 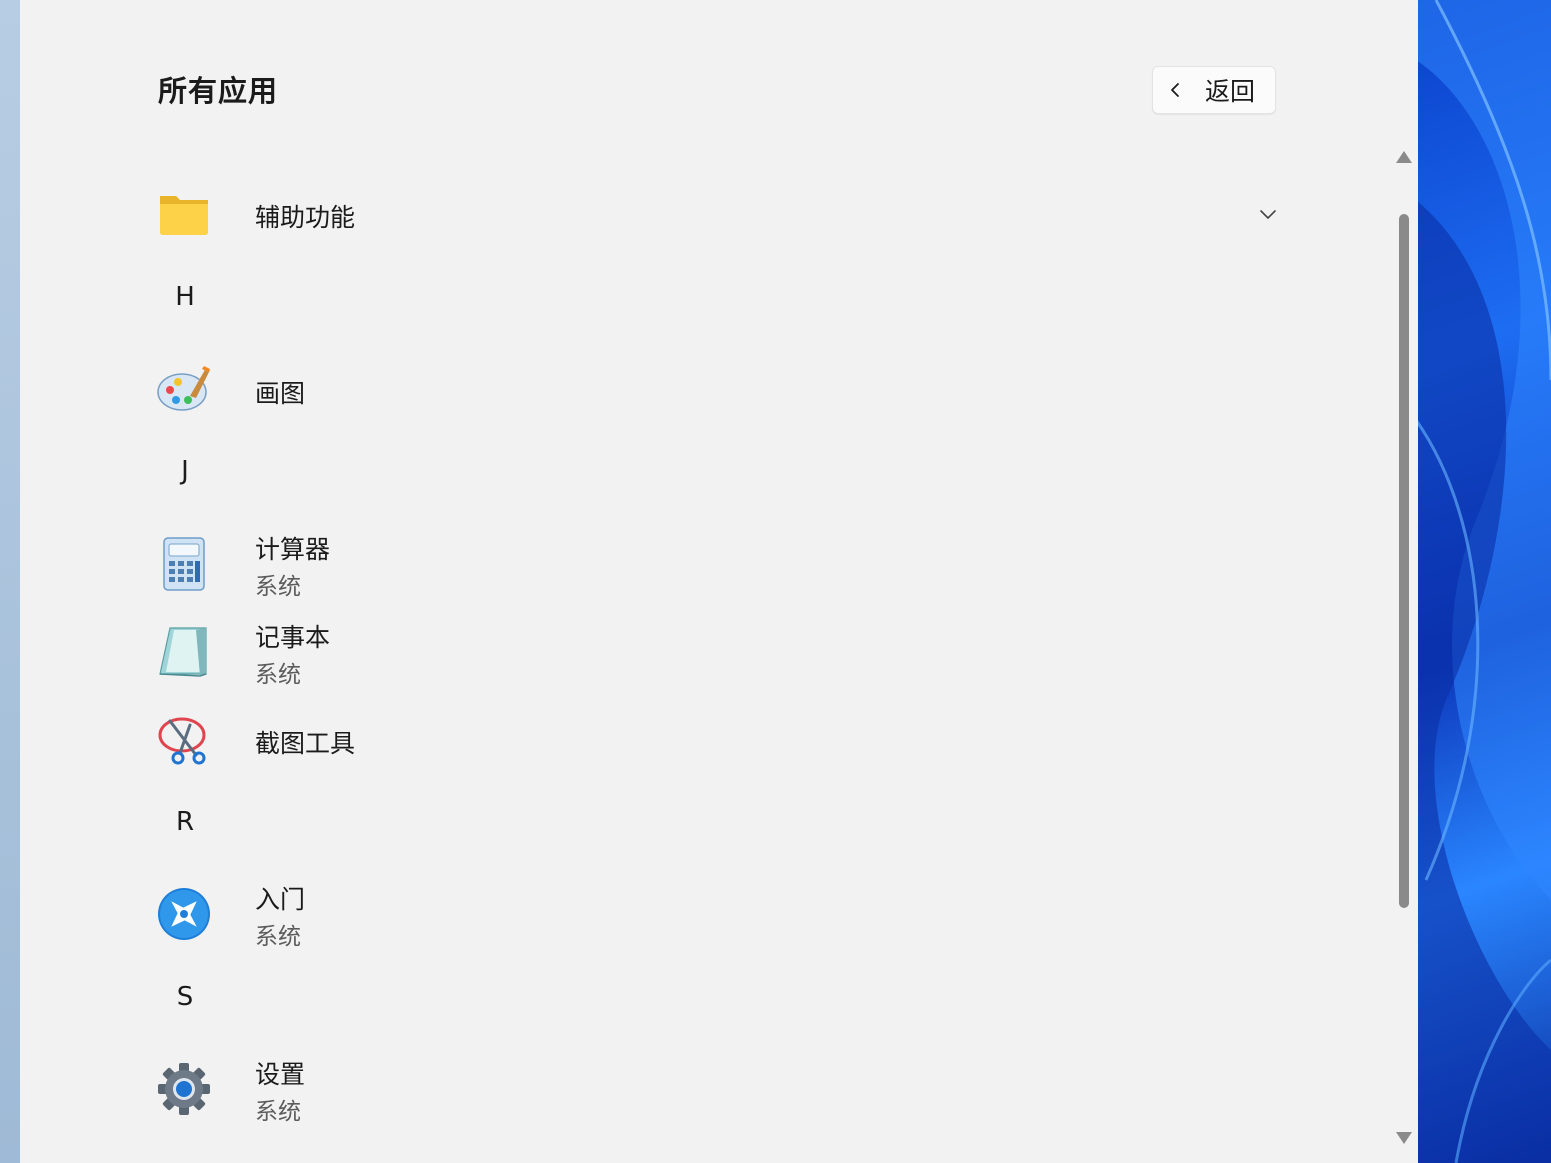 I want to click on page-title: 所有应用, so click(x=218, y=91).